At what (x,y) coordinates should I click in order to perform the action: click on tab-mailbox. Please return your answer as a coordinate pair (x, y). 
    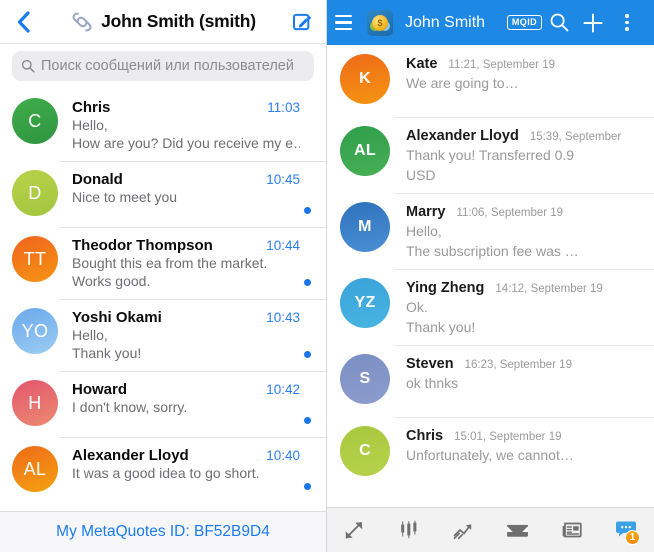
    Looking at the image, I should click on (518, 530).